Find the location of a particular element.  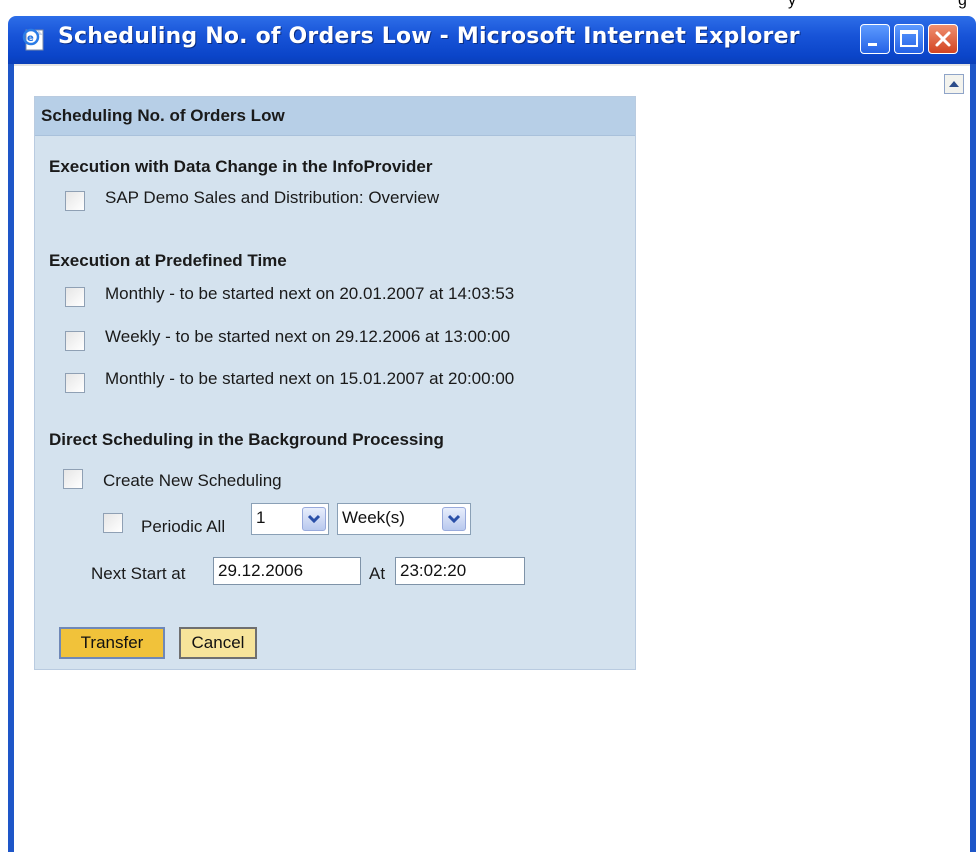

scroll-up-icon is located at coordinates (954, 84).